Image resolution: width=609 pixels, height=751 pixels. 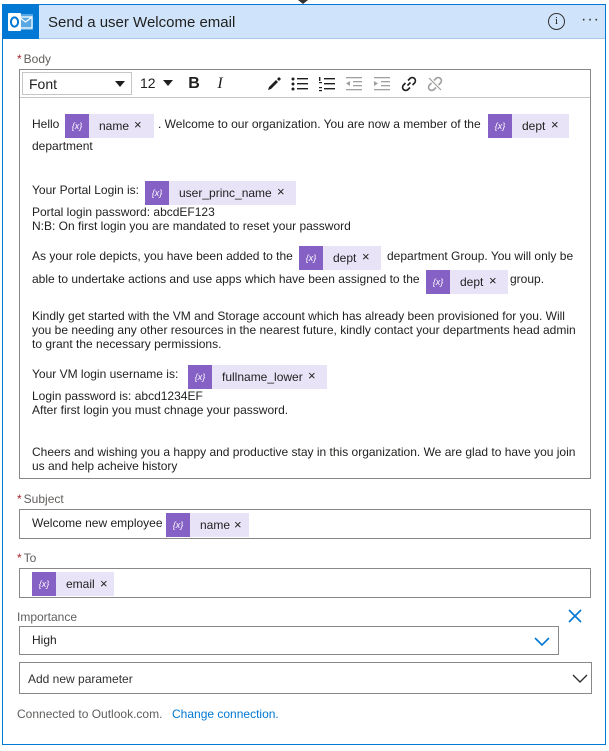 I want to click on more-options-icon: ···, so click(x=590, y=20).